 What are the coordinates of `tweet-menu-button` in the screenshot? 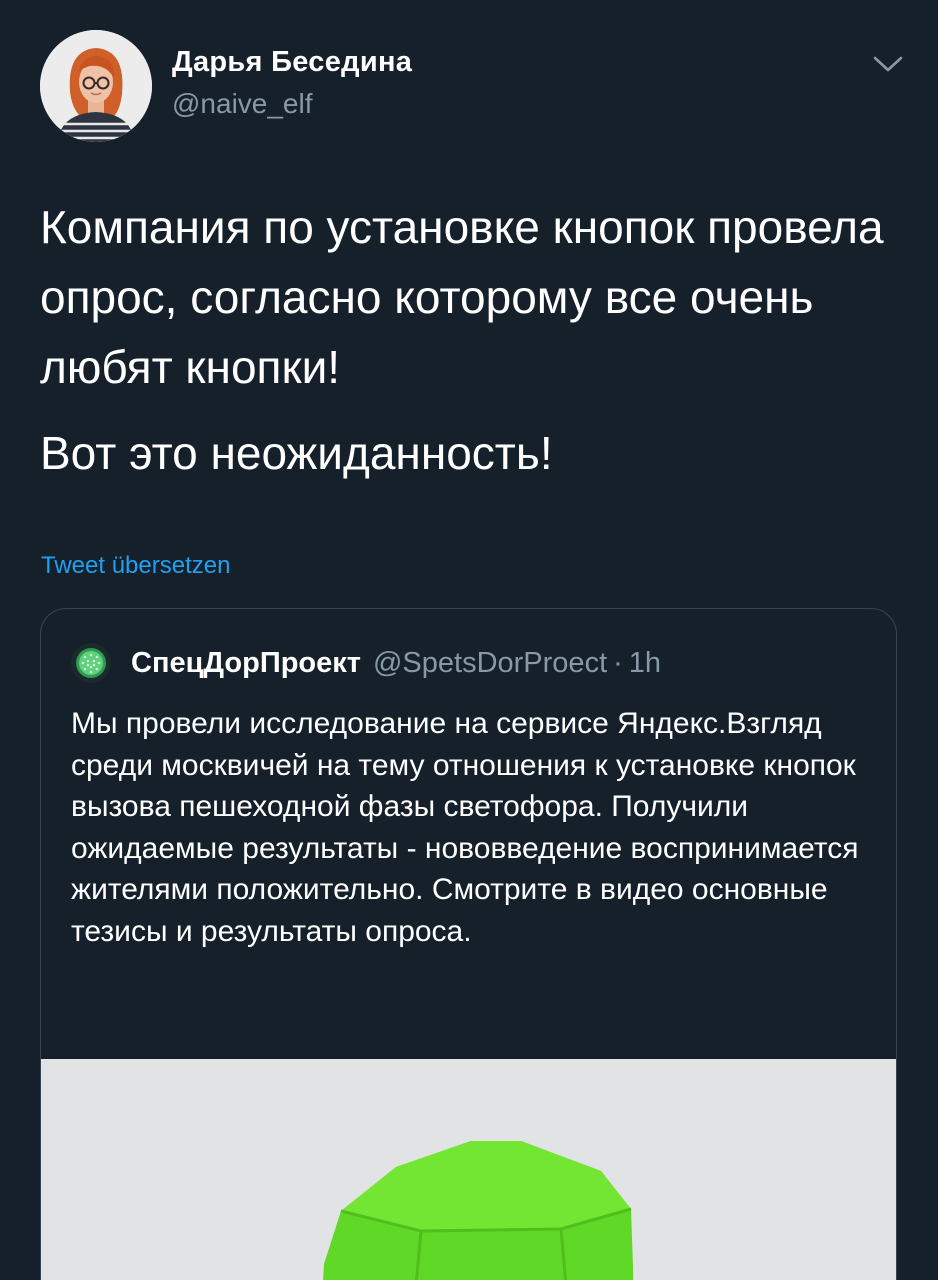 It's located at (888, 64).